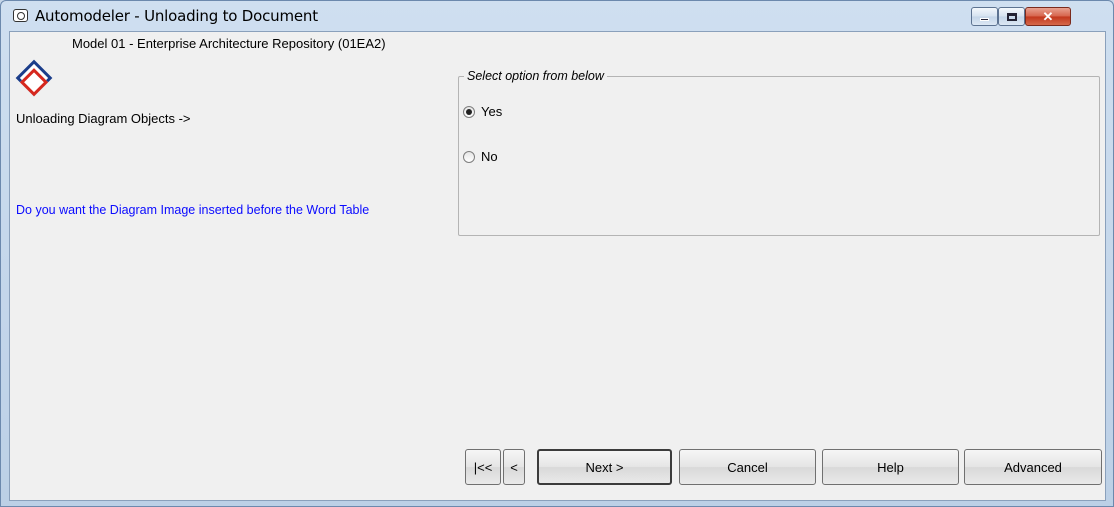  What do you see at coordinates (984, 16) in the screenshot?
I see `minimize-button` at bounding box center [984, 16].